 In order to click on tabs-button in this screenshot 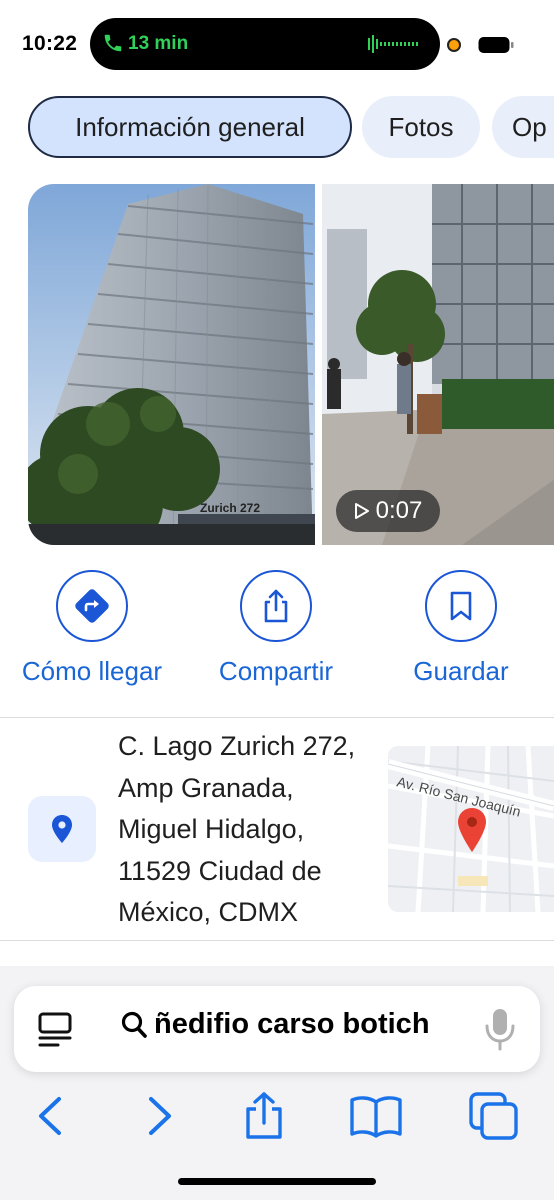, I will do `click(494, 1116)`.